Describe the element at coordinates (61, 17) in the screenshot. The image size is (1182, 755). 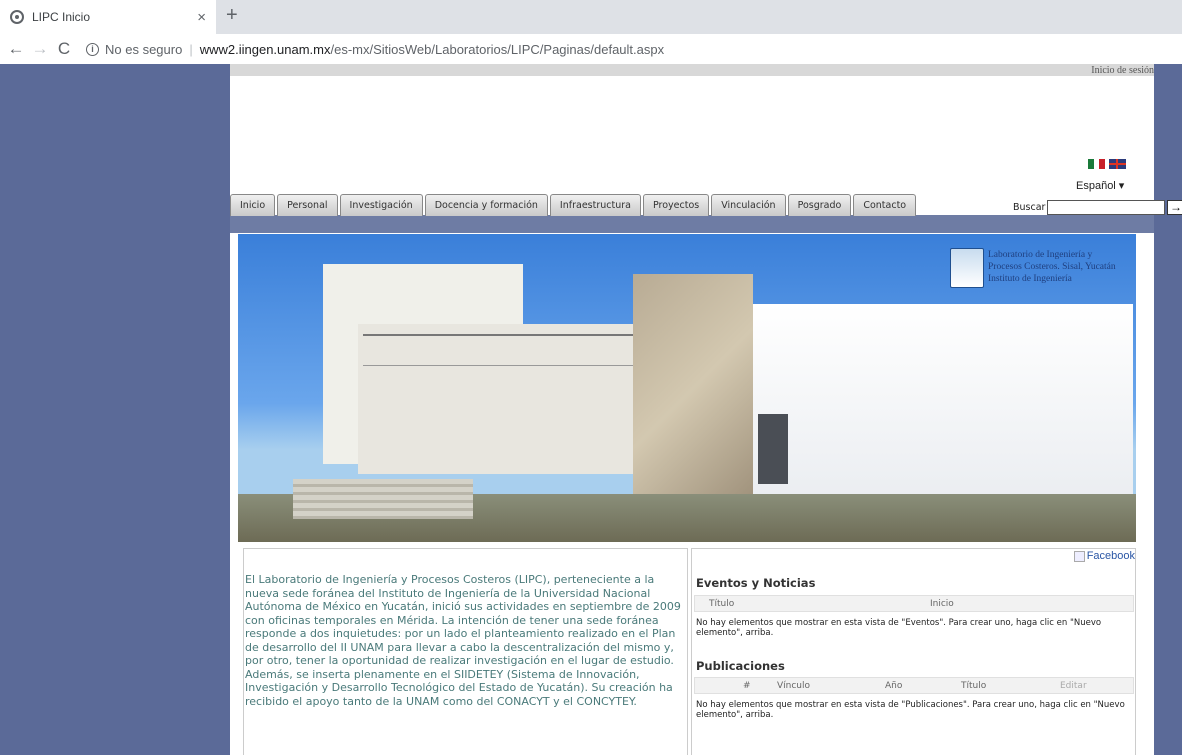
I see `tab-title: LIPC Inicio` at that location.